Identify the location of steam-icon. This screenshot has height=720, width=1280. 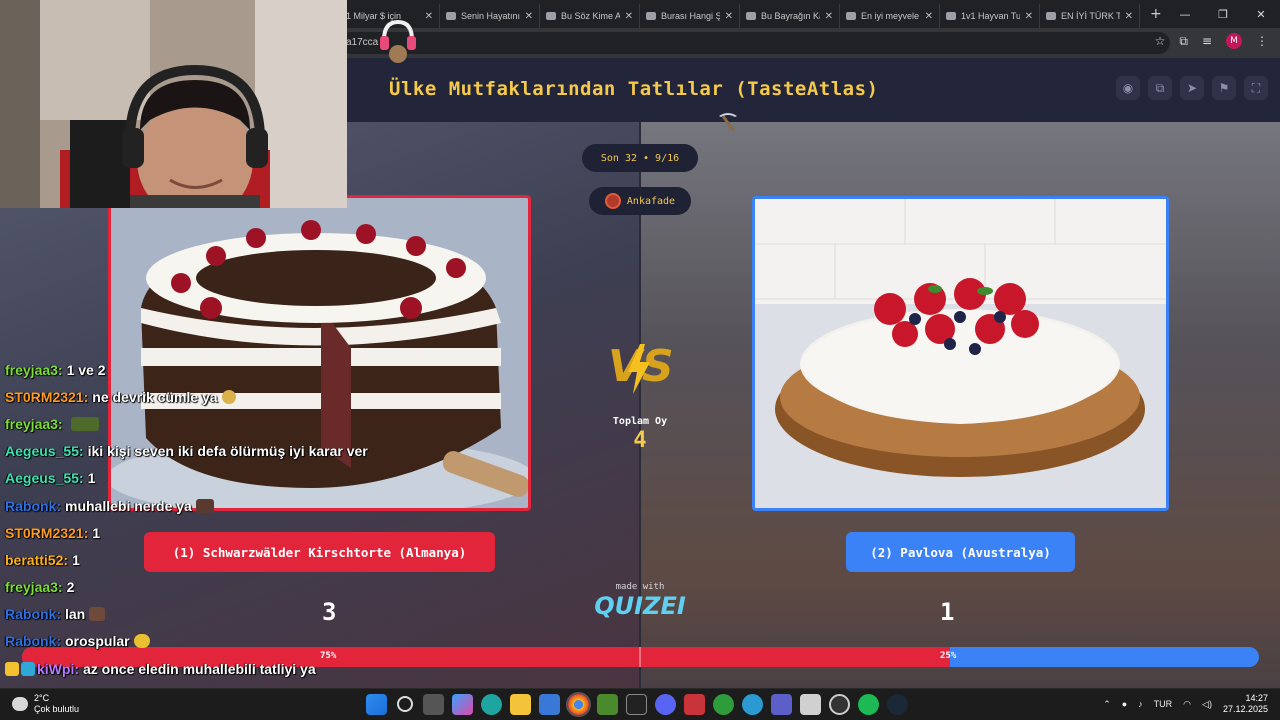
(897, 704).